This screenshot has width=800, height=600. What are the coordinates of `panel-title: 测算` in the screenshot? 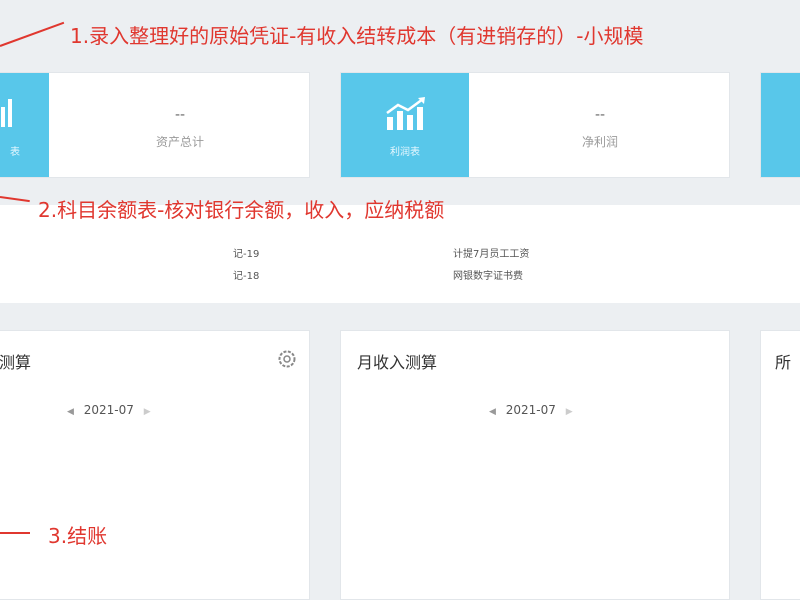 It's located at (16, 362).